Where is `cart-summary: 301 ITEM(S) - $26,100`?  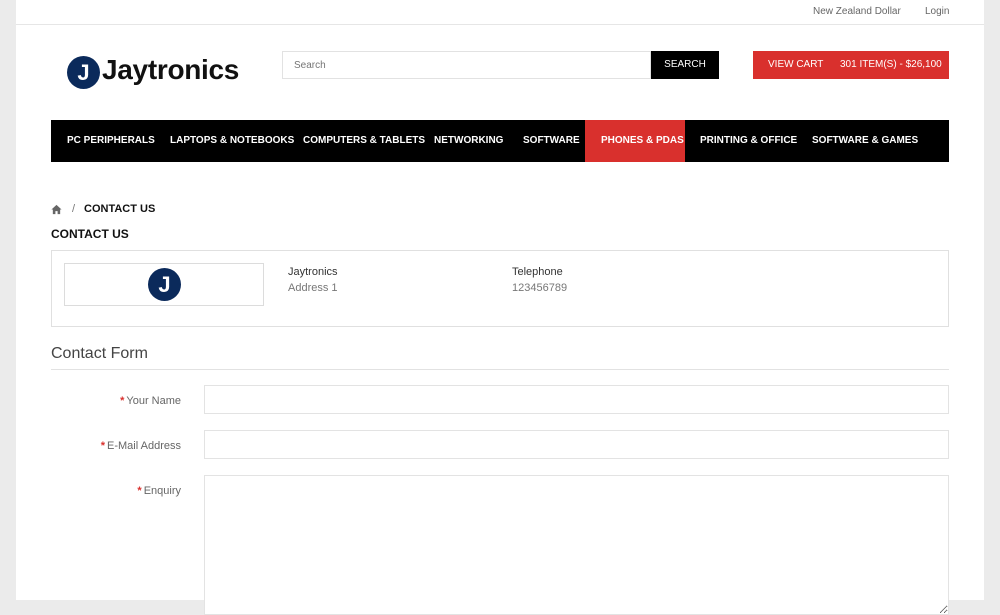 cart-summary: 301 ITEM(S) - $26,100 is located at coordinates (891, 64).